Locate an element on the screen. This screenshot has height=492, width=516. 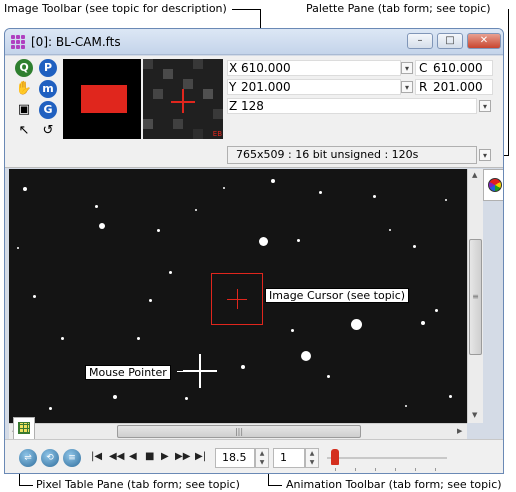
info-dropdown-icon: ▾ is located at coordinates (485, 155).